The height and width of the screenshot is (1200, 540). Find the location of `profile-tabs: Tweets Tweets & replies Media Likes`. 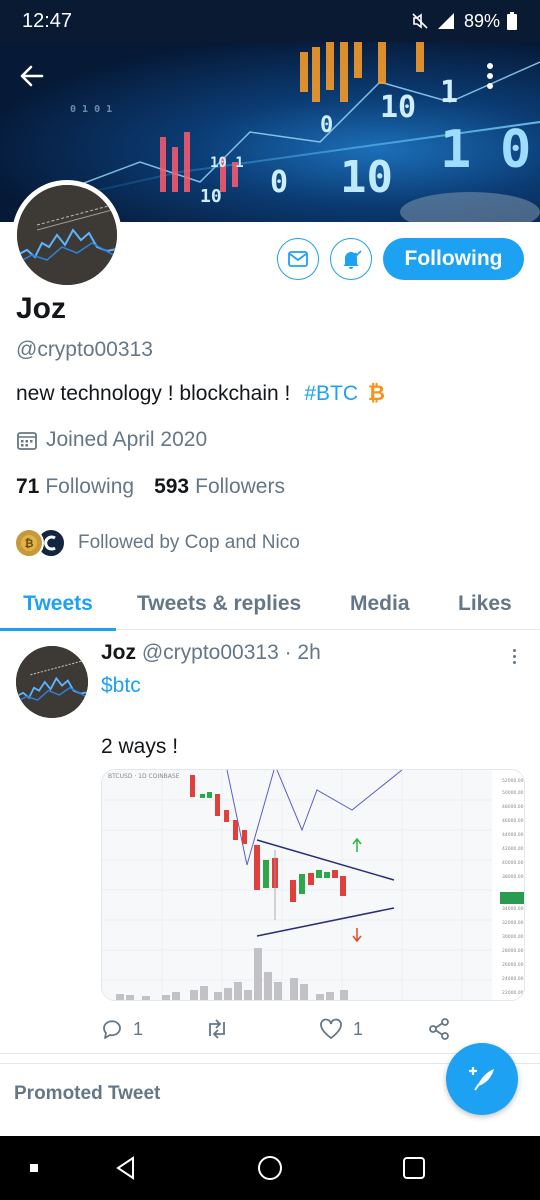

profile-tabs: Tweets Tweets & replies Media Likes is located at coordinates (270, 604).